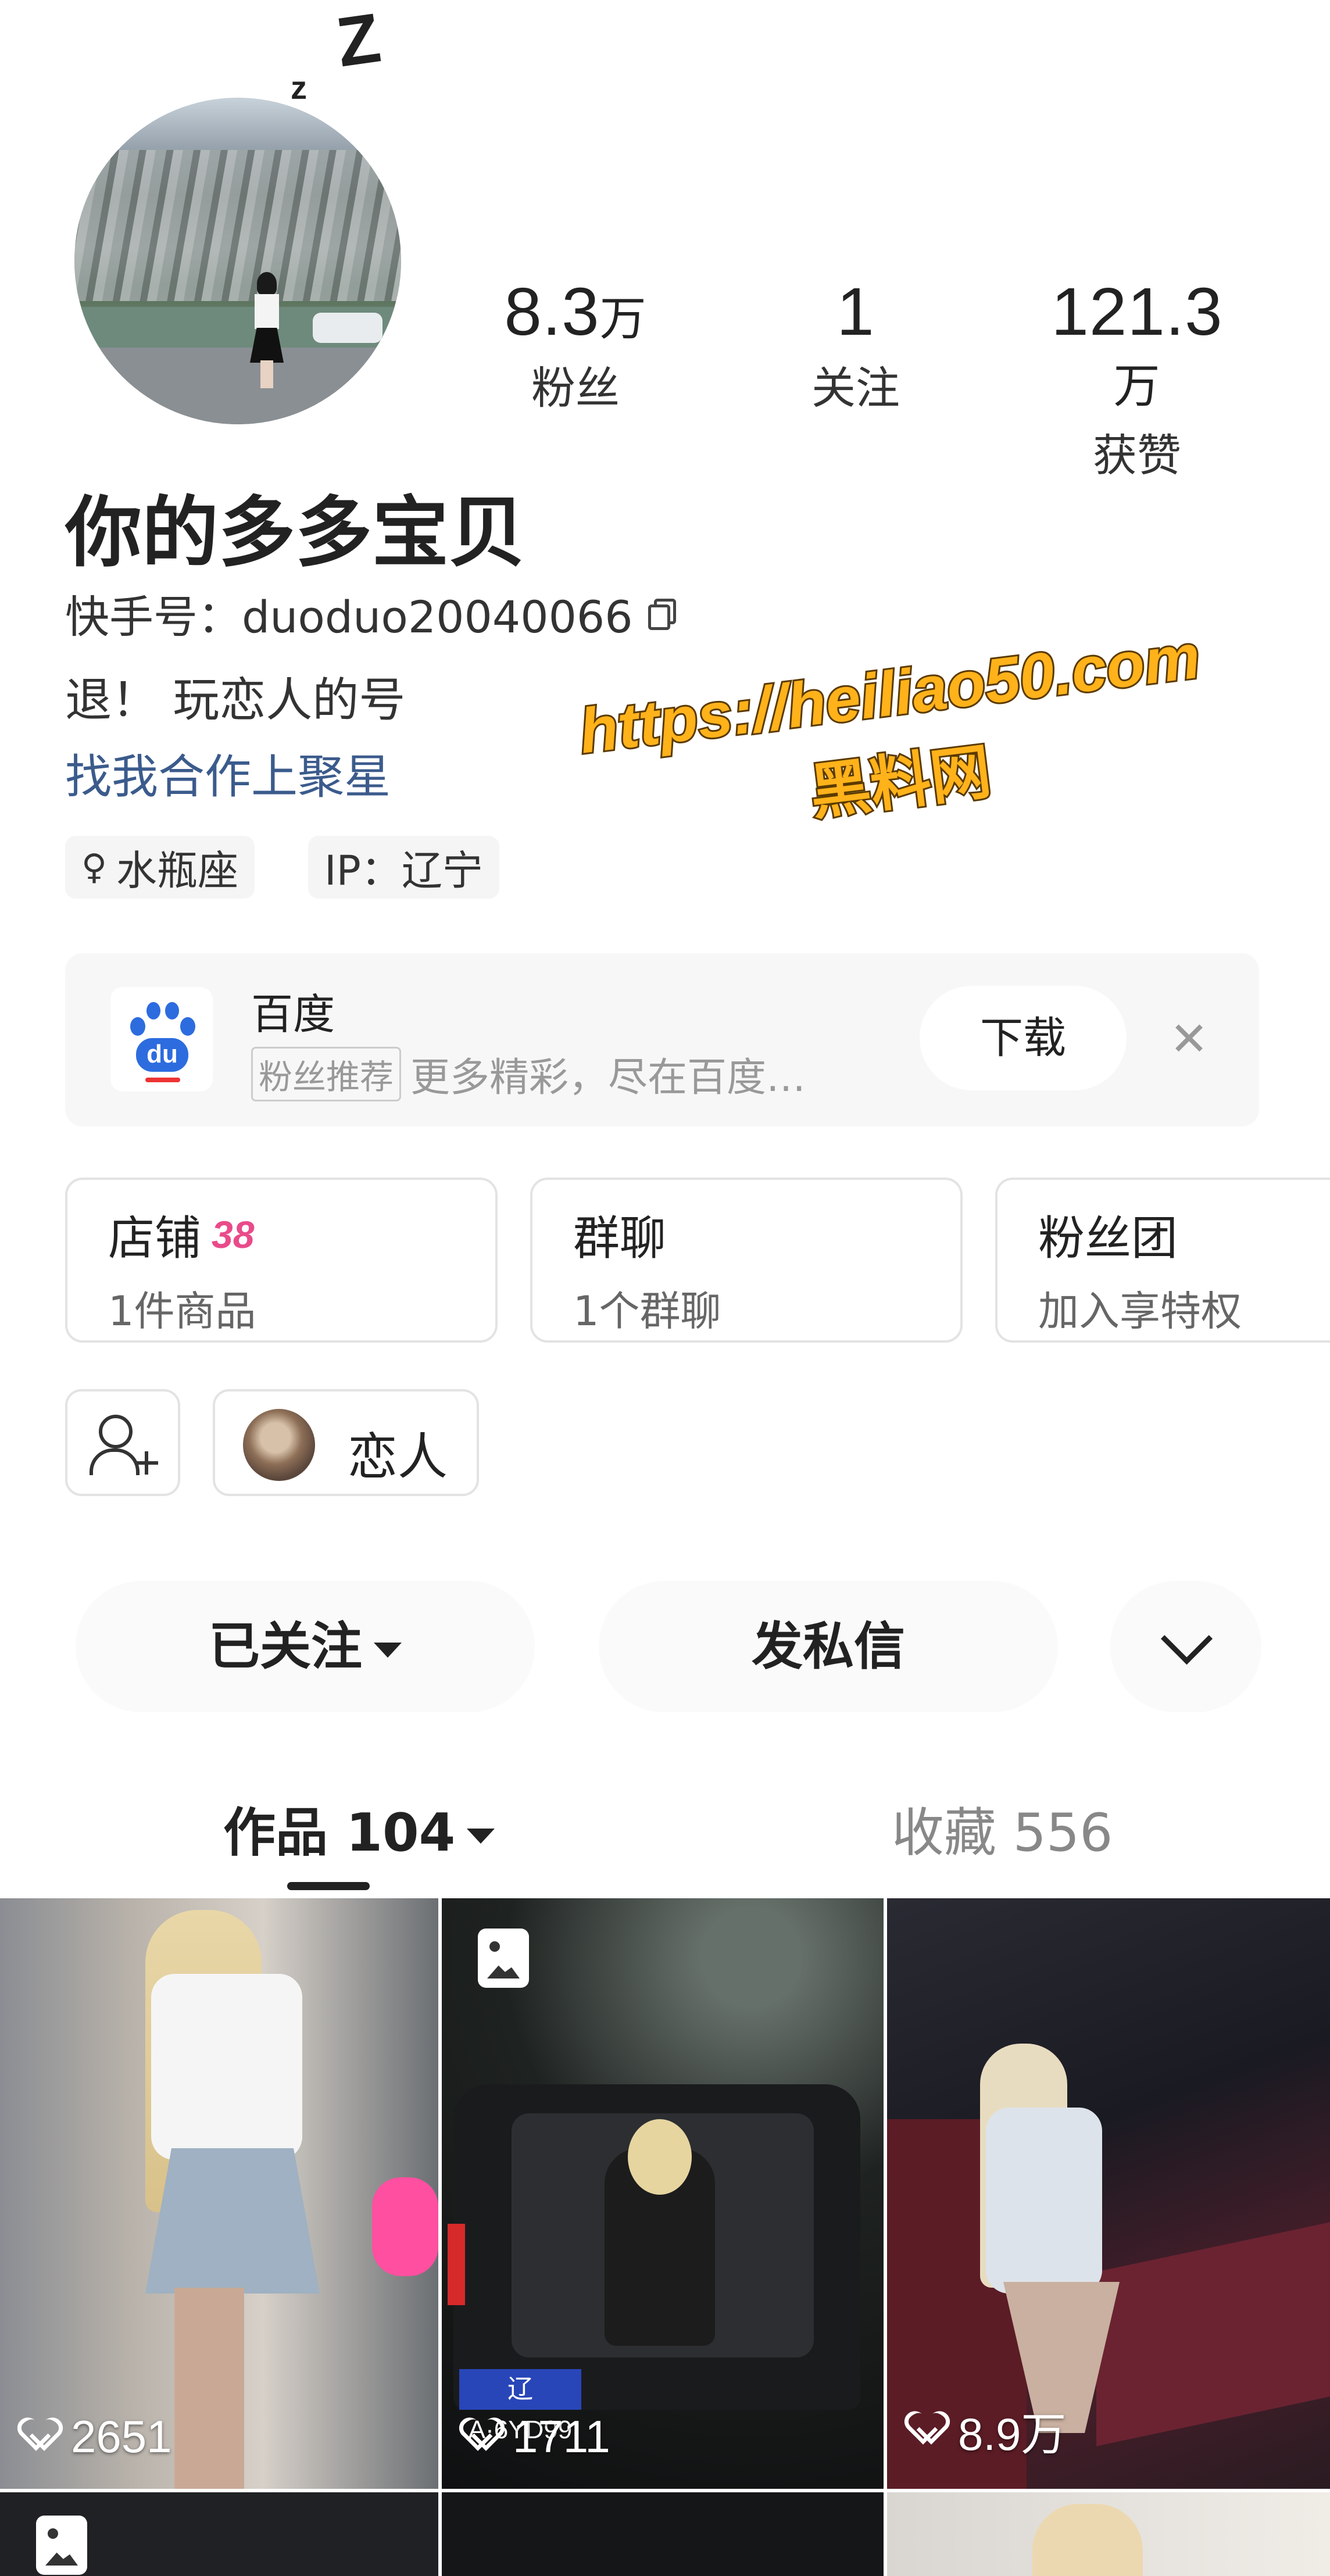  I want to click on tab-favorites: 收藏 556, so click(1002, 1828).